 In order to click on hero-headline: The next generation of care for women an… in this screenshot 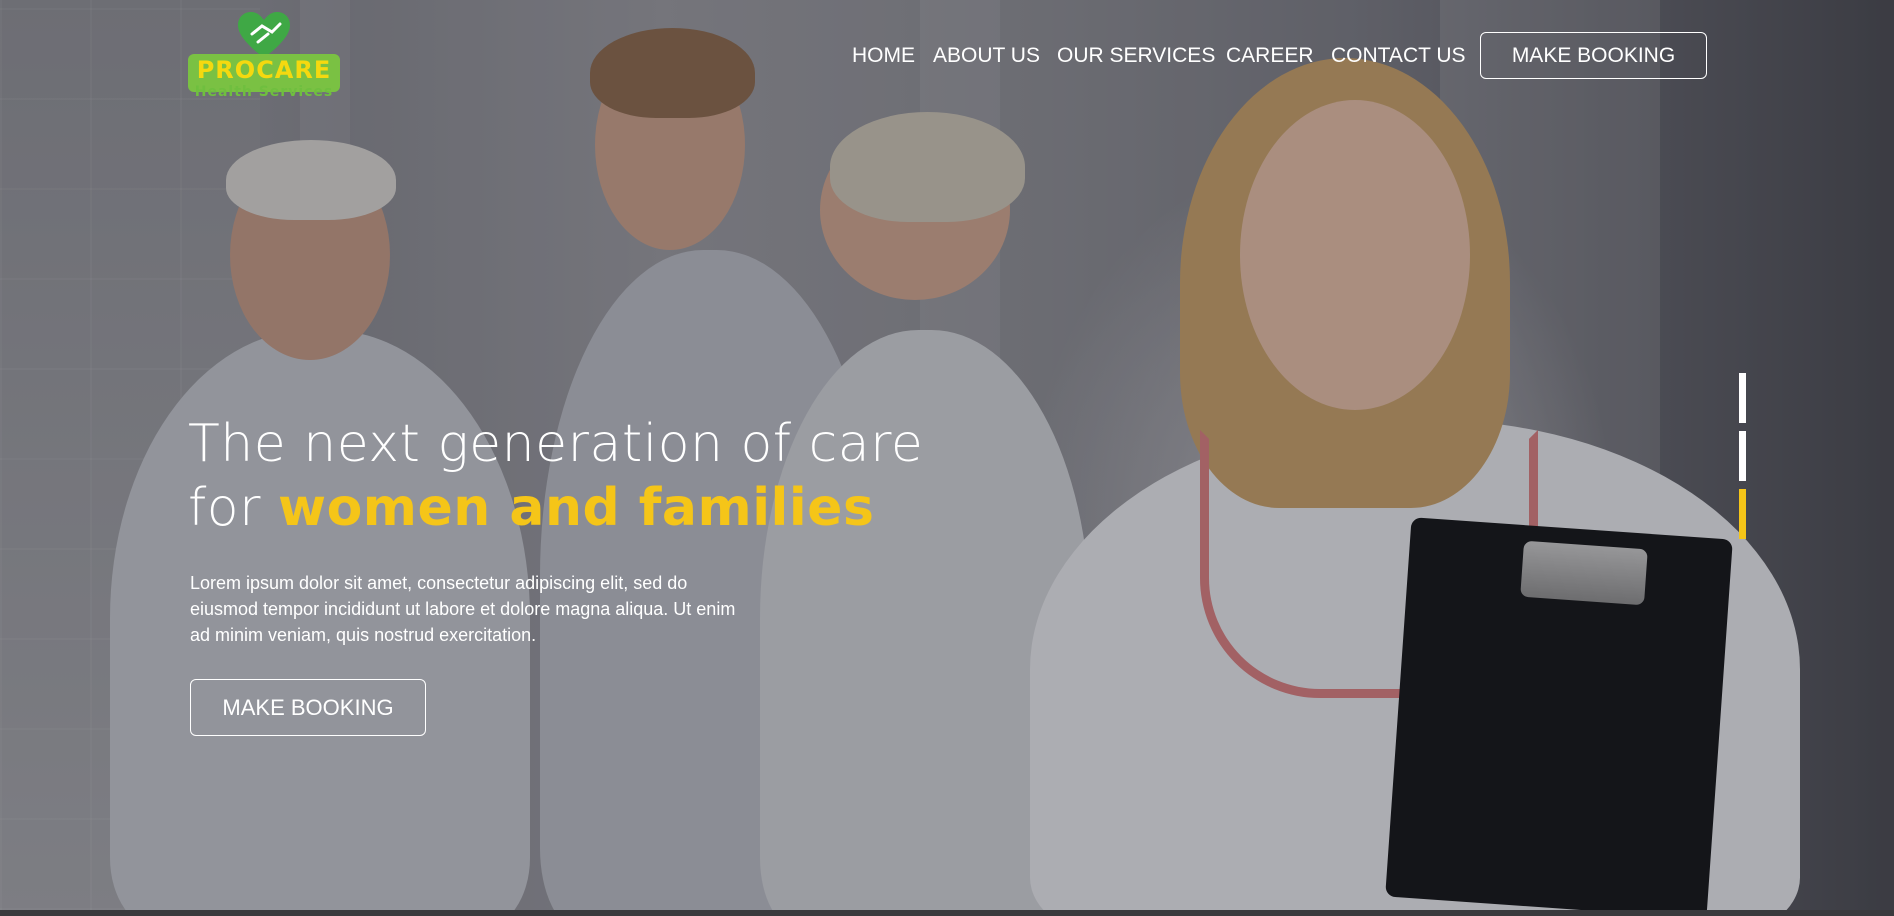, I will do `click(568, 476)`.